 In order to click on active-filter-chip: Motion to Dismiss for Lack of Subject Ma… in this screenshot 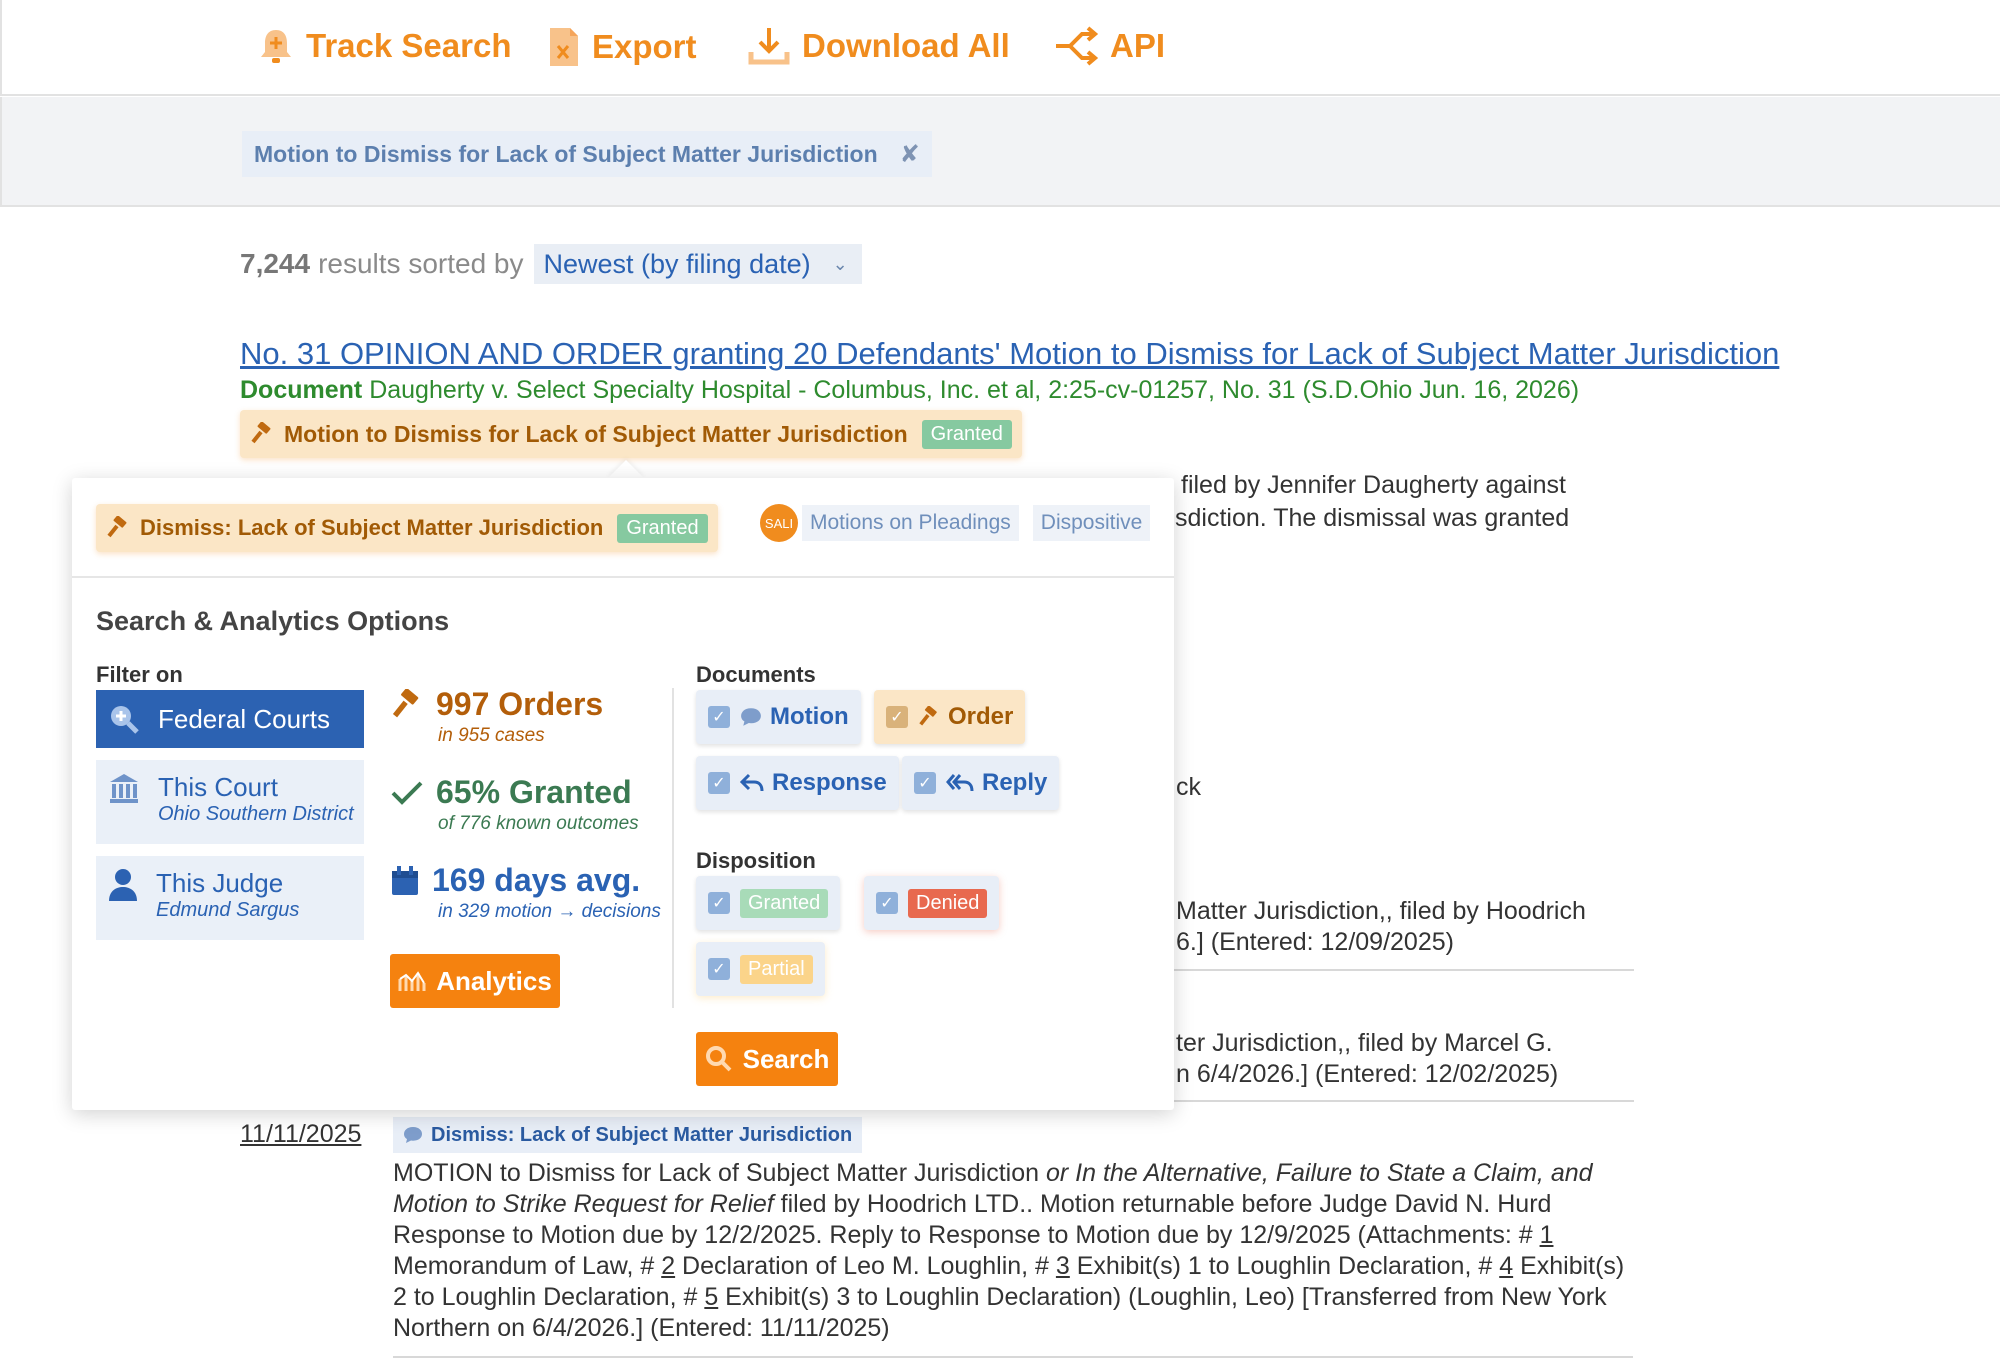, I will do `click(587, 154)`.